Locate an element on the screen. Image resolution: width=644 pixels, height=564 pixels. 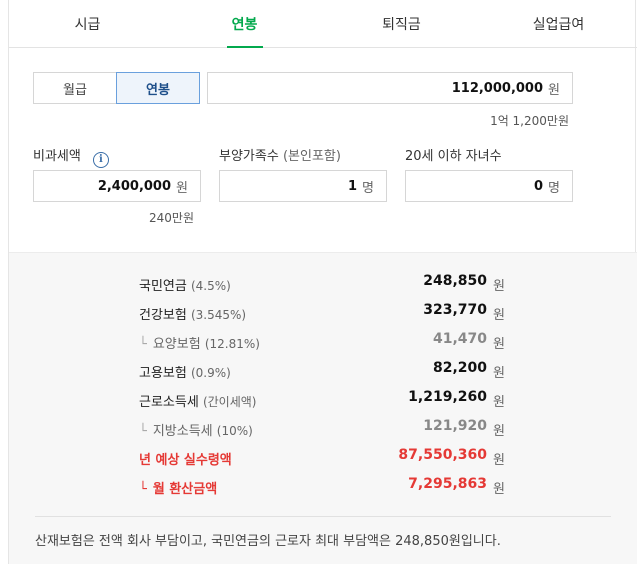
dependents-input: 1 명 is located at coordinates (303, 186).